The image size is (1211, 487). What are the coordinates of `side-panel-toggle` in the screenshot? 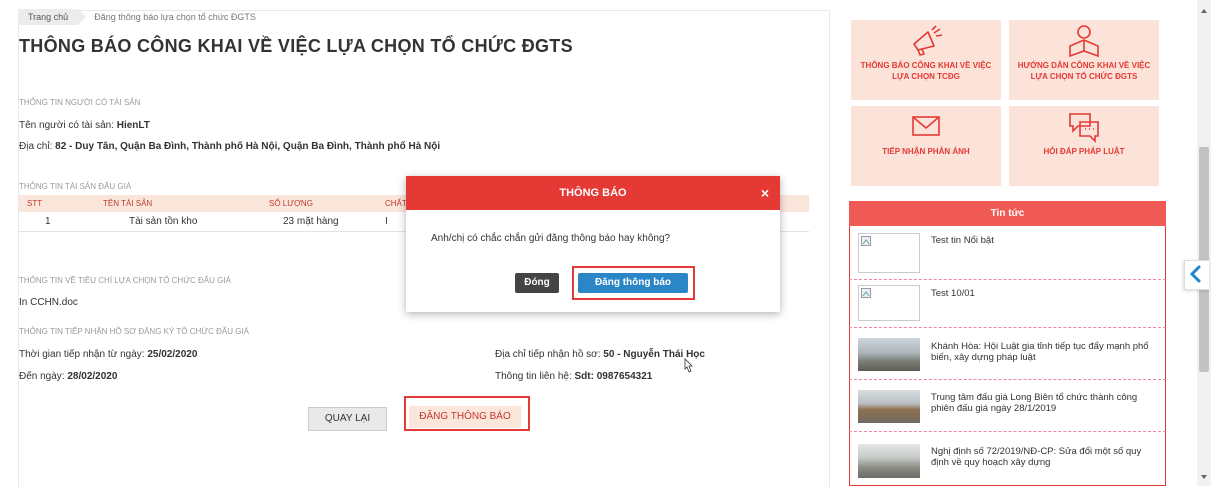 It's located at (1196, 275).